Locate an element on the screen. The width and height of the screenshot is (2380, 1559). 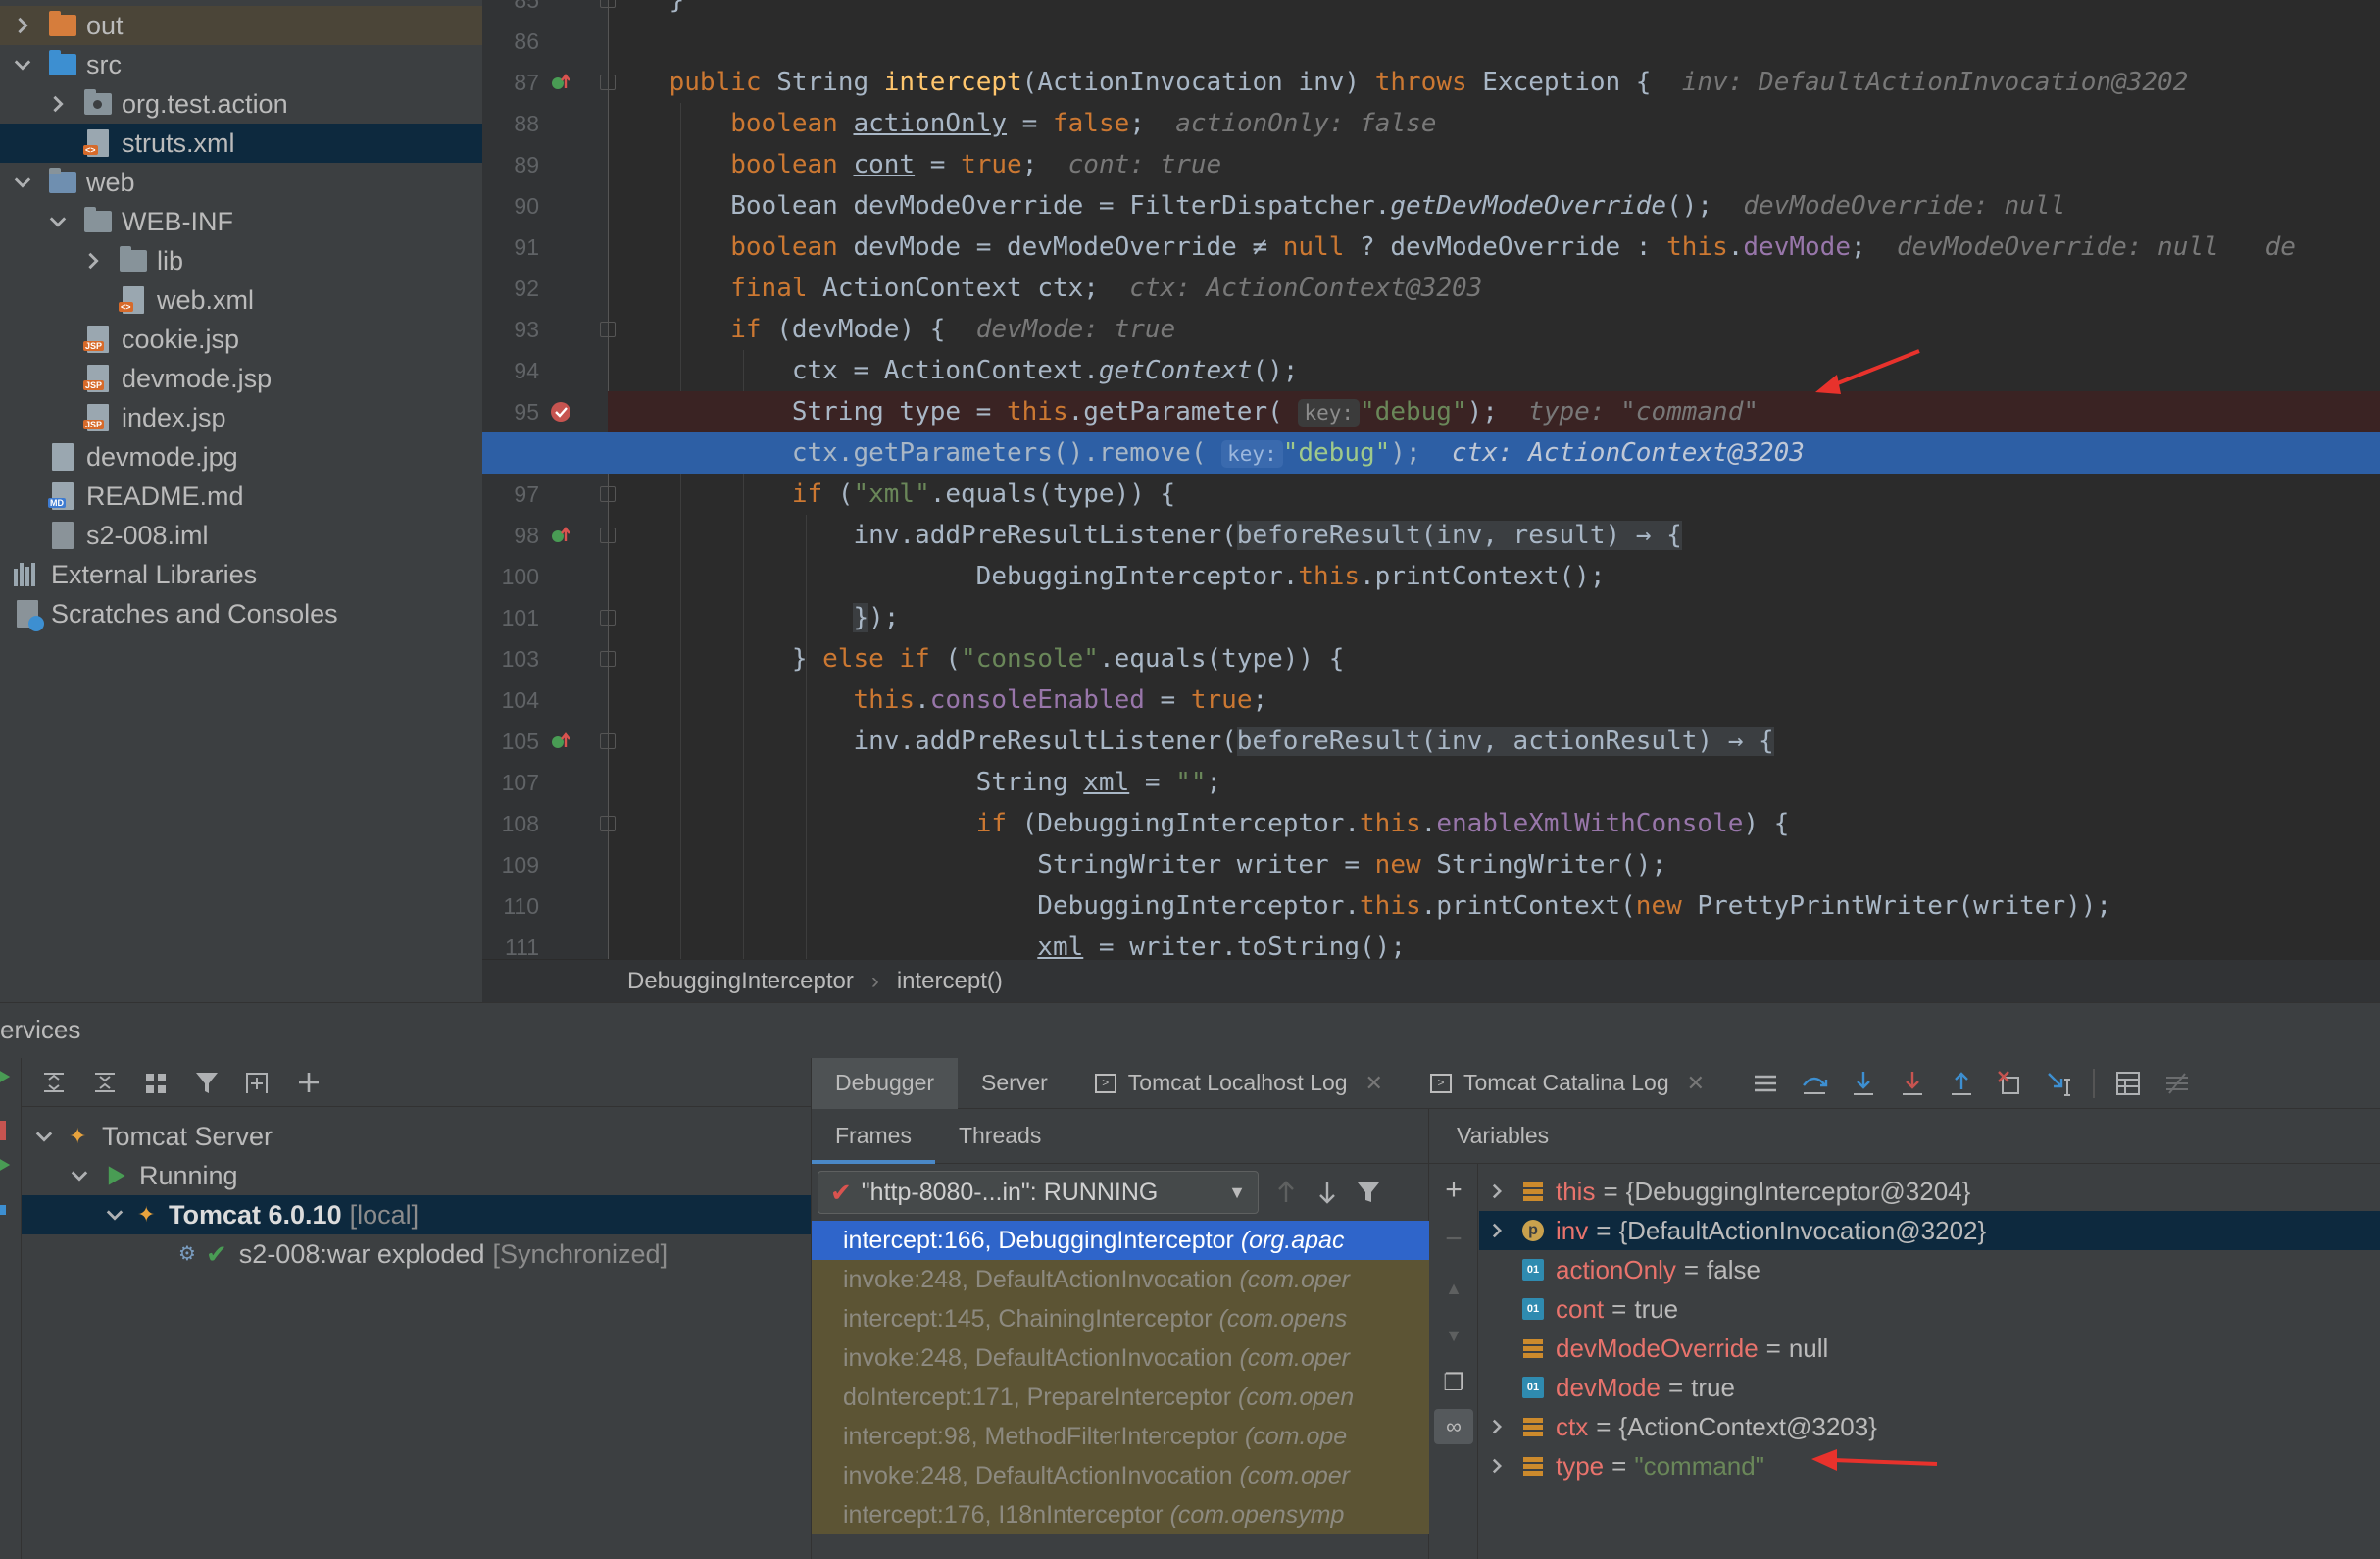
code-line: }); is located at coordinates (1494, 617).